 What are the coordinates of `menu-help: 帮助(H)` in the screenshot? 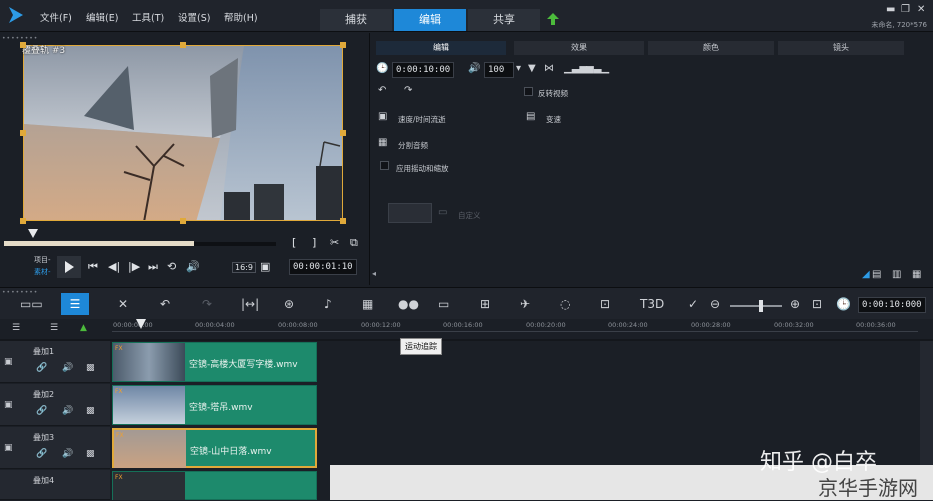 It's located at (241, 17).